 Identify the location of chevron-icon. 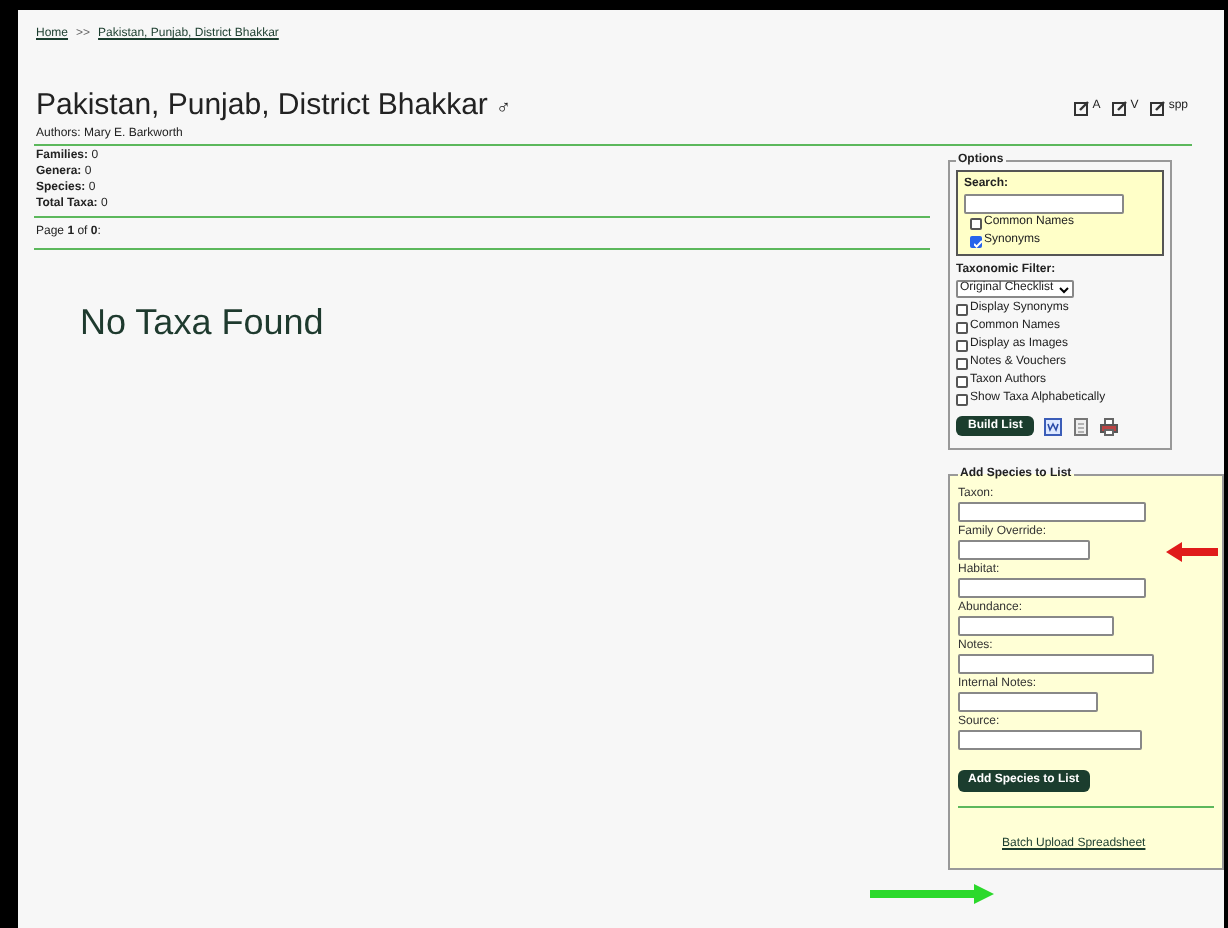
(1063, 289).